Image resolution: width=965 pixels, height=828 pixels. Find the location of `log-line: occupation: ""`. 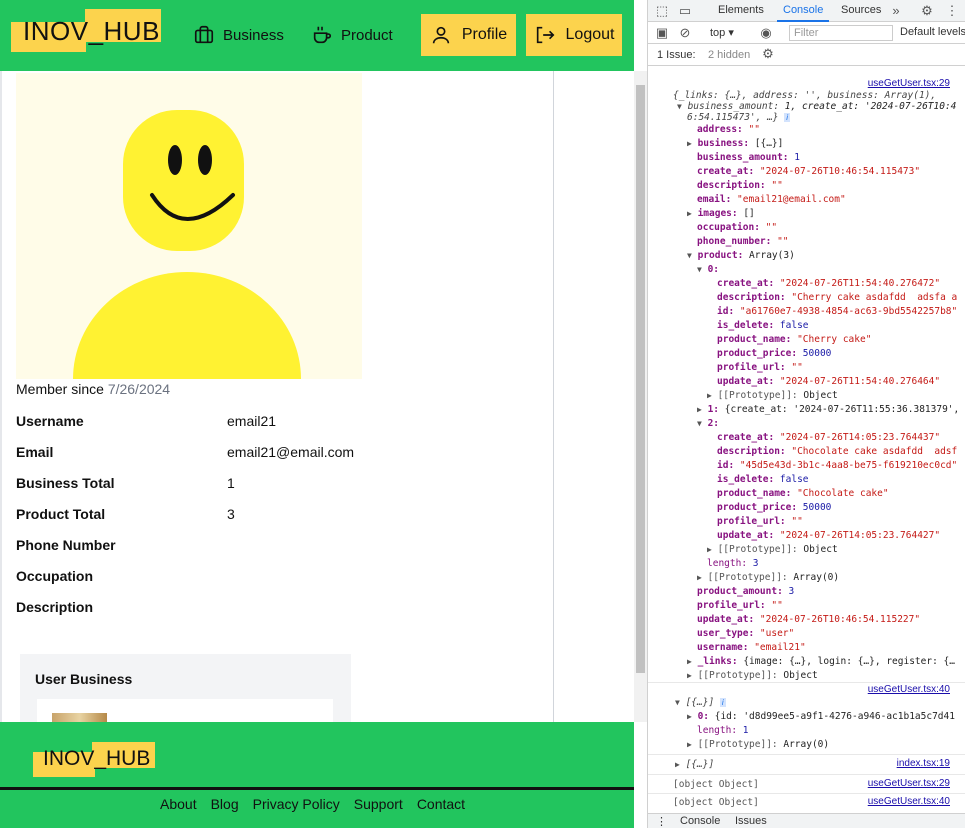

log-line: occupation: "" is located at coordinates (737, 227).